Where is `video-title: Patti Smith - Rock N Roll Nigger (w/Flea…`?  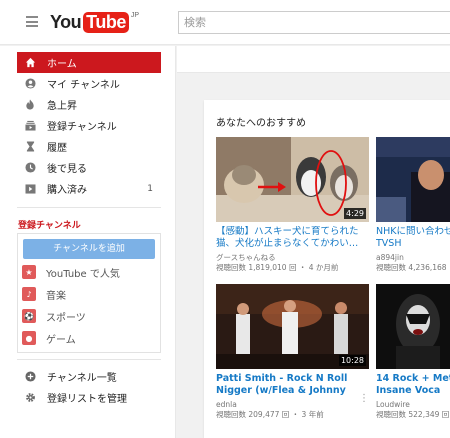
video-title: Patti Smith - Rock N Roll Nigger (w/Flea… is located at coordinates (292, 385).